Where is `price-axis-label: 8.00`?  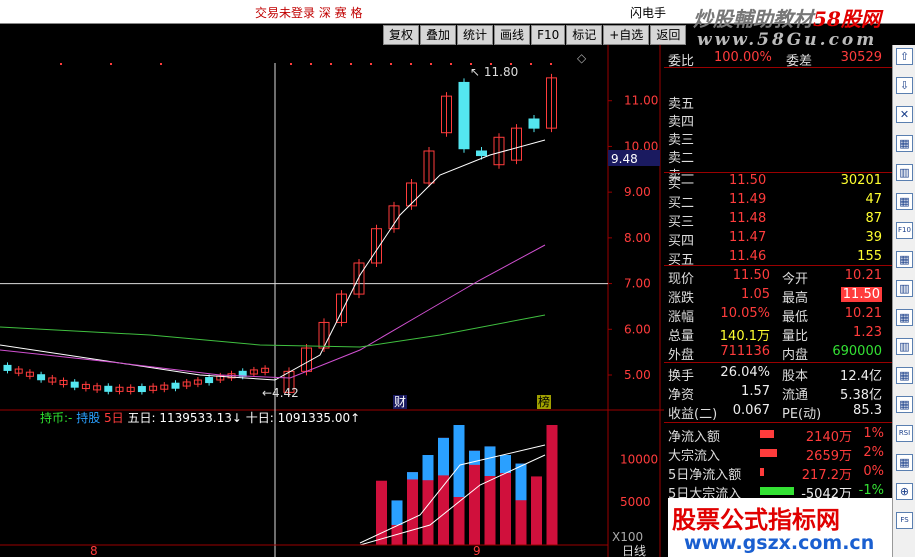 price-axis-label: 8.00 is located at coordinates (637, 238).